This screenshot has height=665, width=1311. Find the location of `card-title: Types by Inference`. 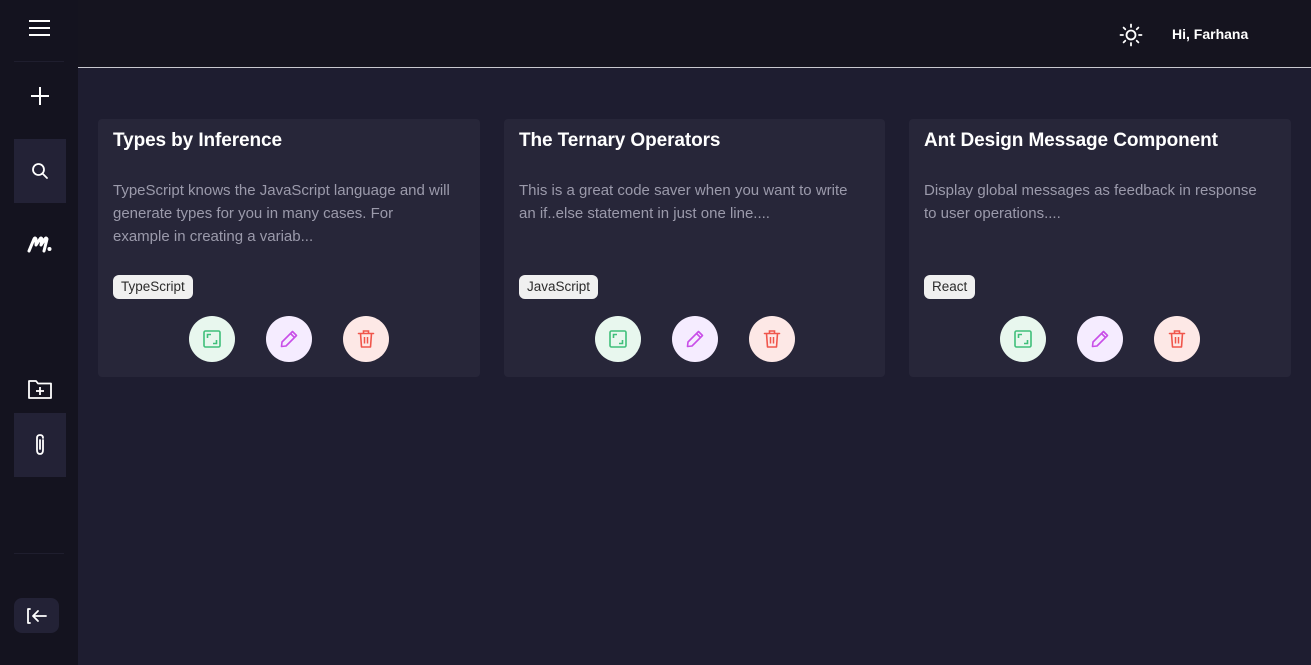

card-title: Types by Inference is located at coordinates (197, 140).